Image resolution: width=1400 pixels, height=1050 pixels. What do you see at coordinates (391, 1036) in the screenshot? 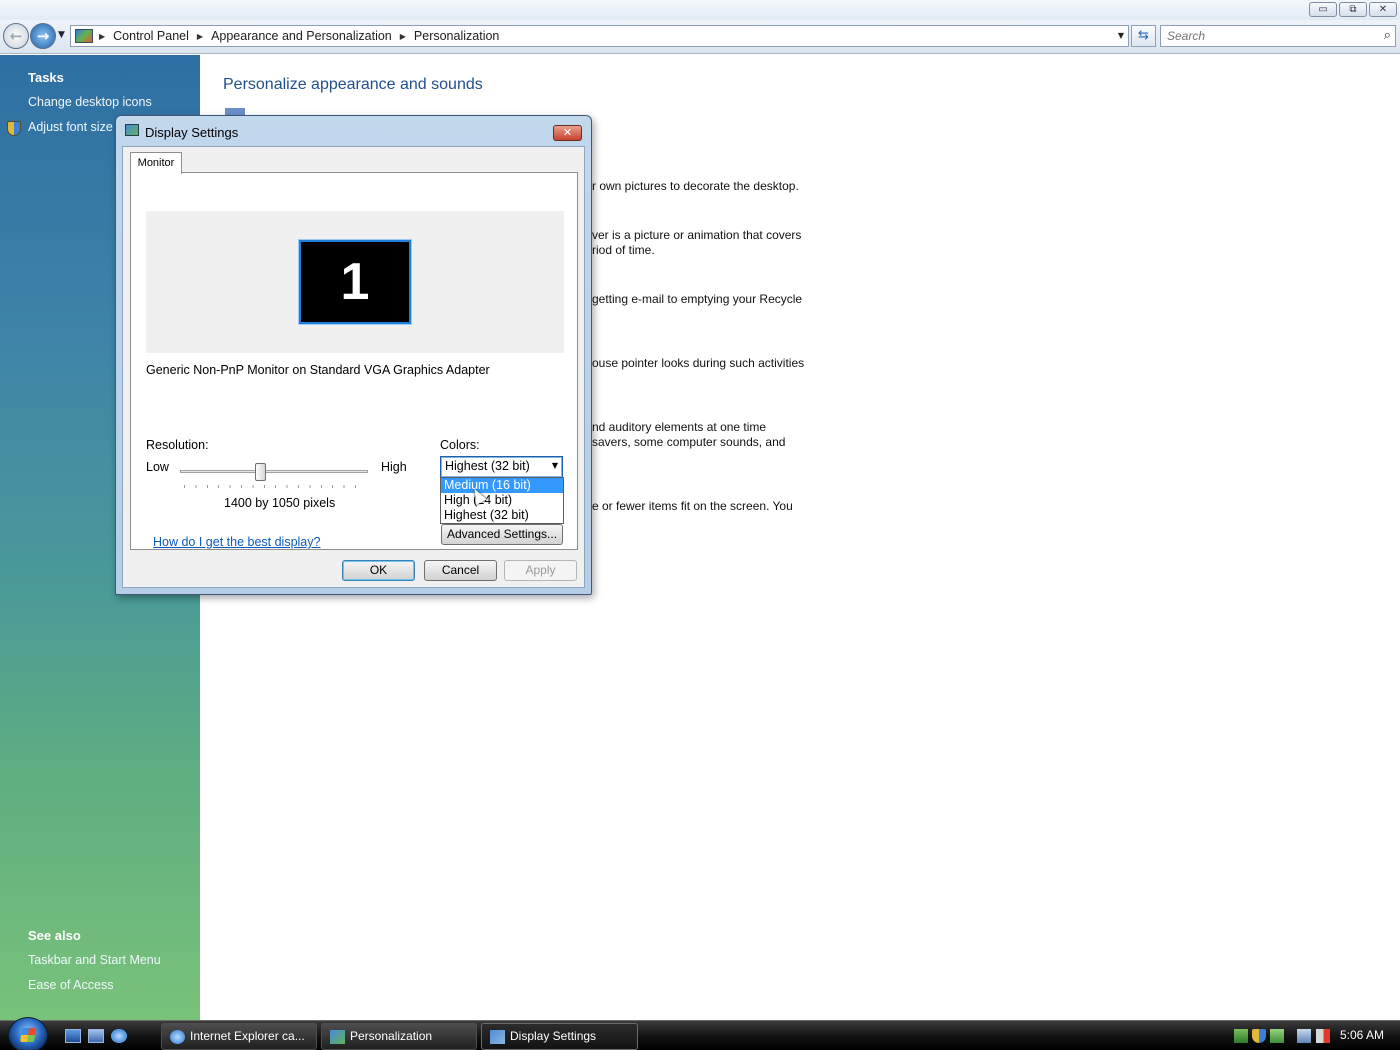
I see `taskbar-button-label: Personalization` at bounding box center [391, 1036].